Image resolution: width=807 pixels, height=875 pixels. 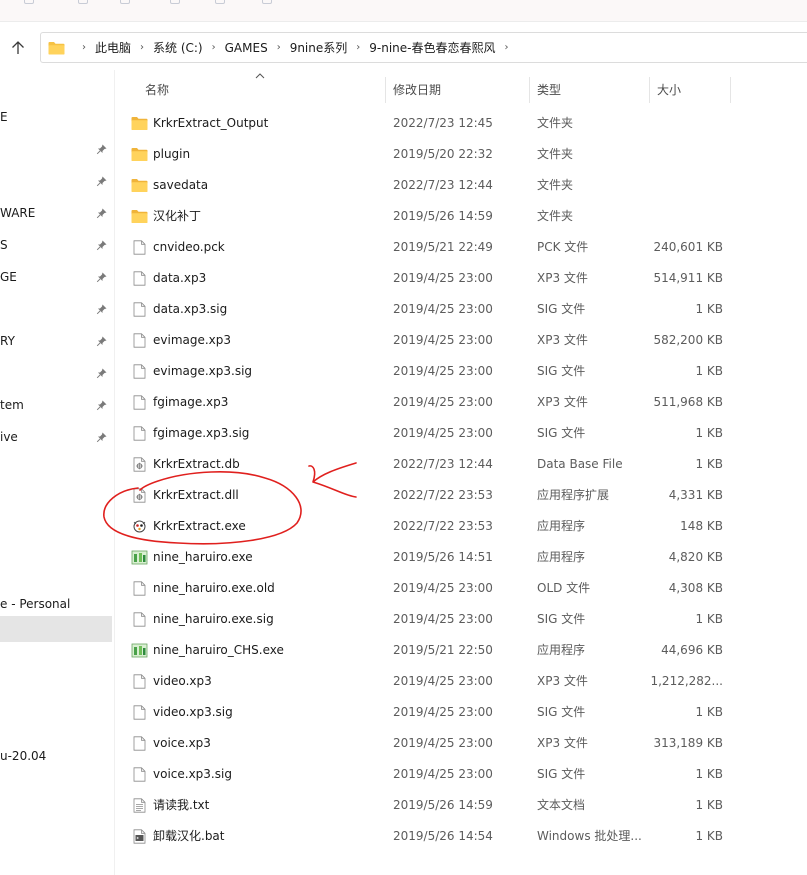 I want to click on sidebar-item-label: e - Personal, so click(x=35, y=604).